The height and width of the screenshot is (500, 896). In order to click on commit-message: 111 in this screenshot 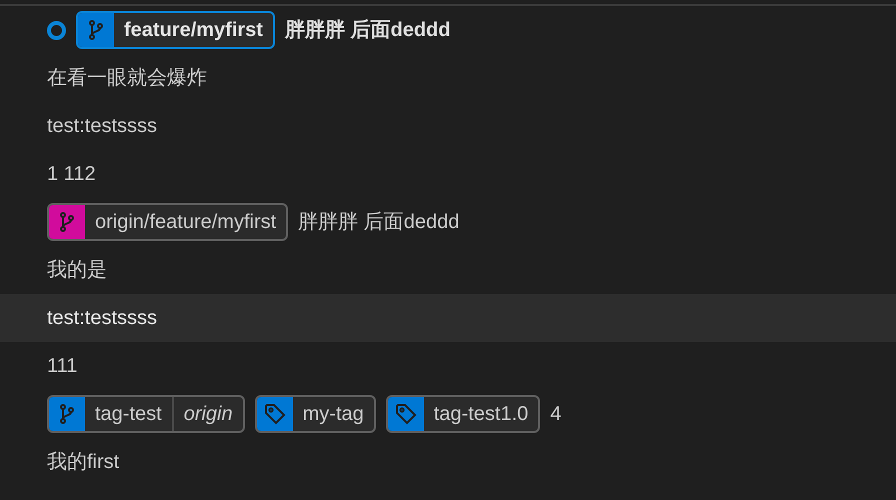, I will do `click(62, 366)`.